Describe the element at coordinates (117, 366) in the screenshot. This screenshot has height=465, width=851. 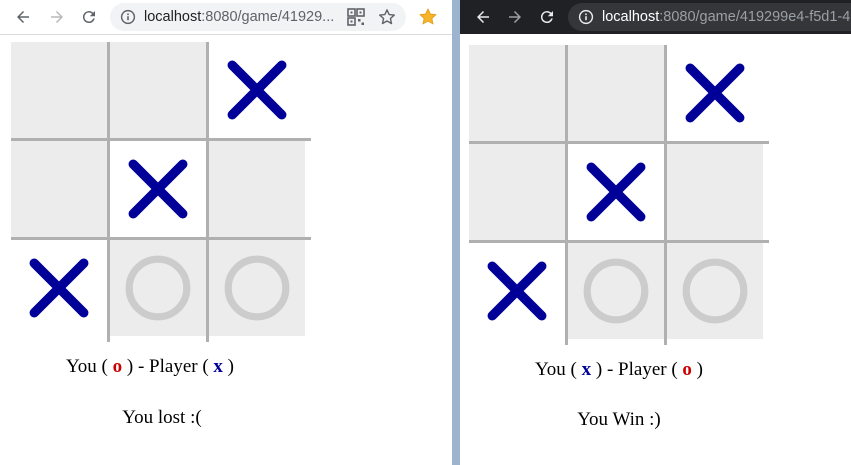
I see `you-mark: o` at that location.